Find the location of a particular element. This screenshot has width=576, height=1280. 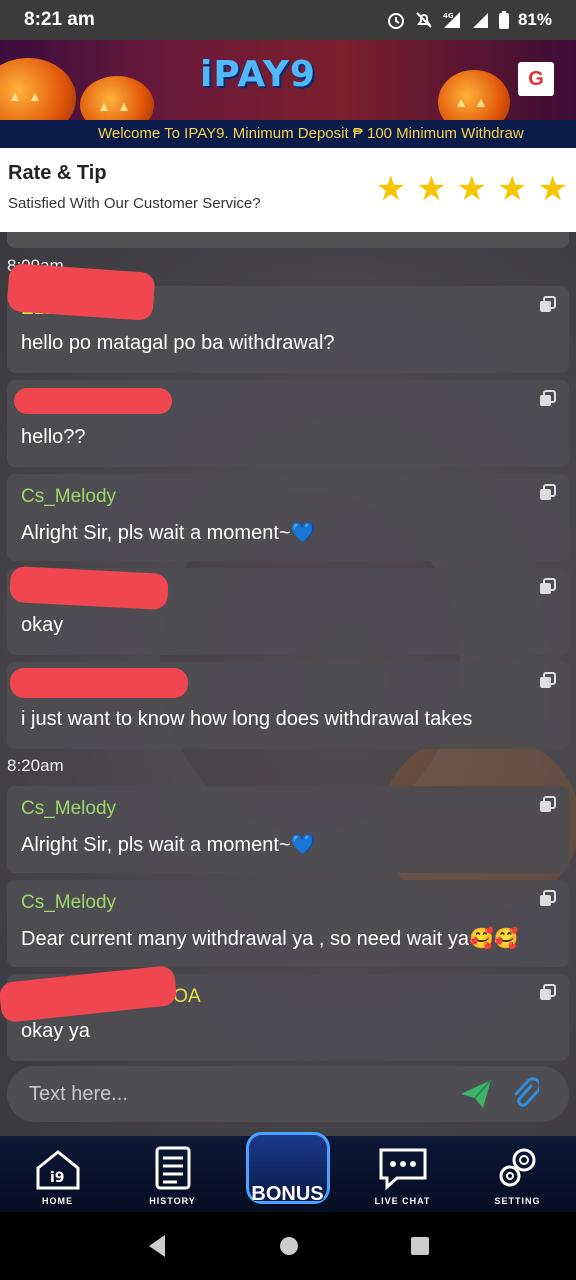

star-rating: ★ ★ ★ ★ ★ is located at coordinates (472, 189).